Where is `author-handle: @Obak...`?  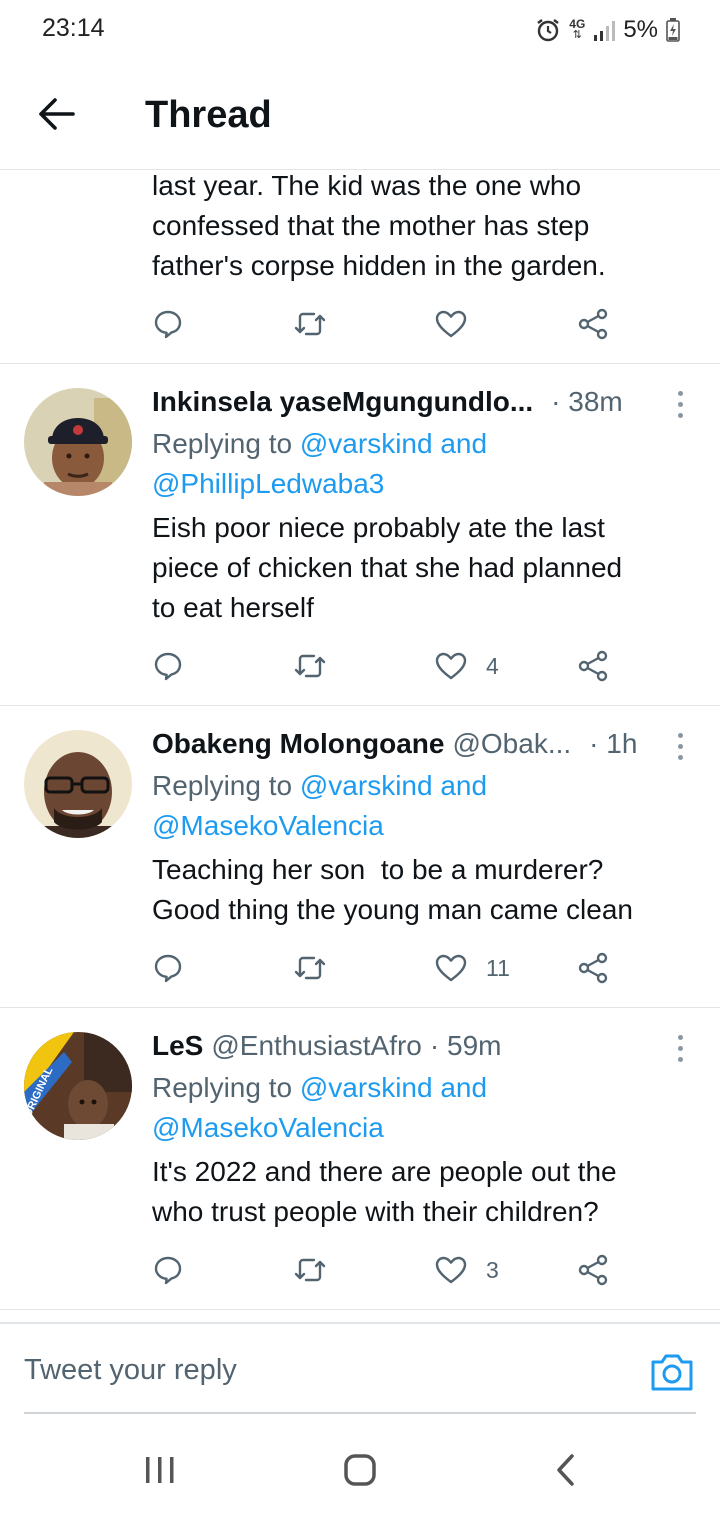
author-handle: @Obak... is located at coordinates (511, 746).